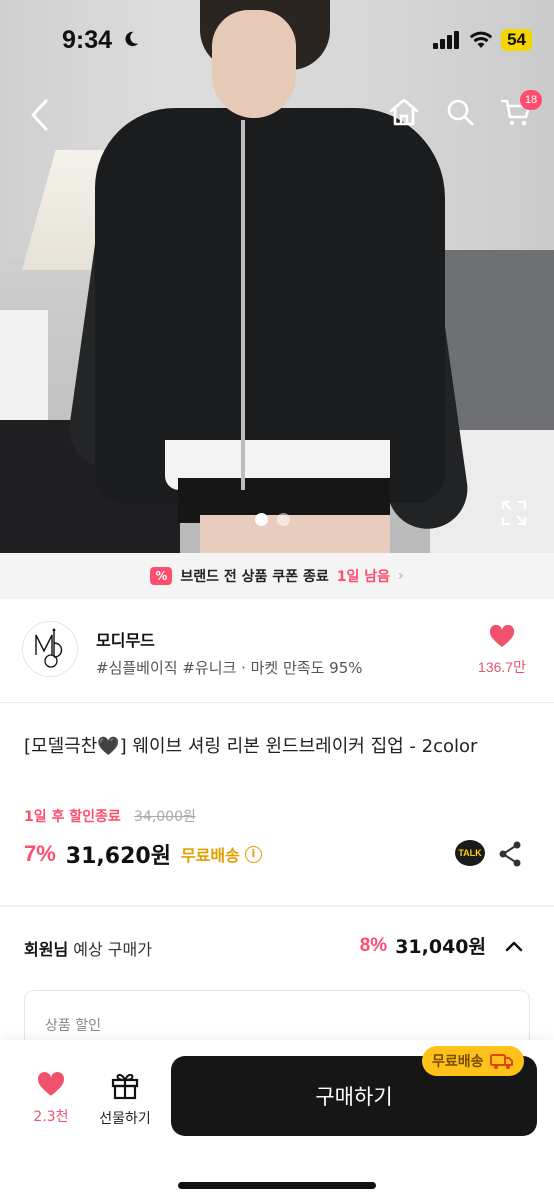  I want to click on section-divider, so click(277, 906).